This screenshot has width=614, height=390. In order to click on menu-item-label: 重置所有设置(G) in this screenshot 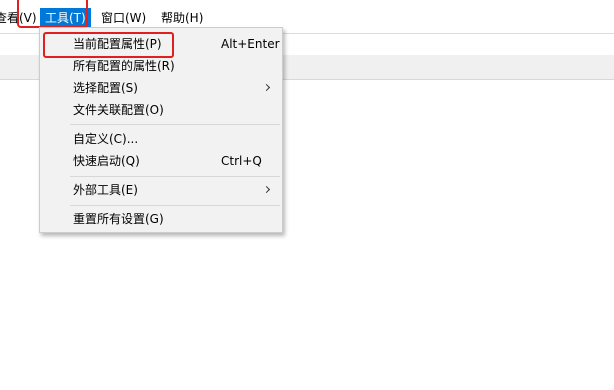, I will do `click(118, 219)`.